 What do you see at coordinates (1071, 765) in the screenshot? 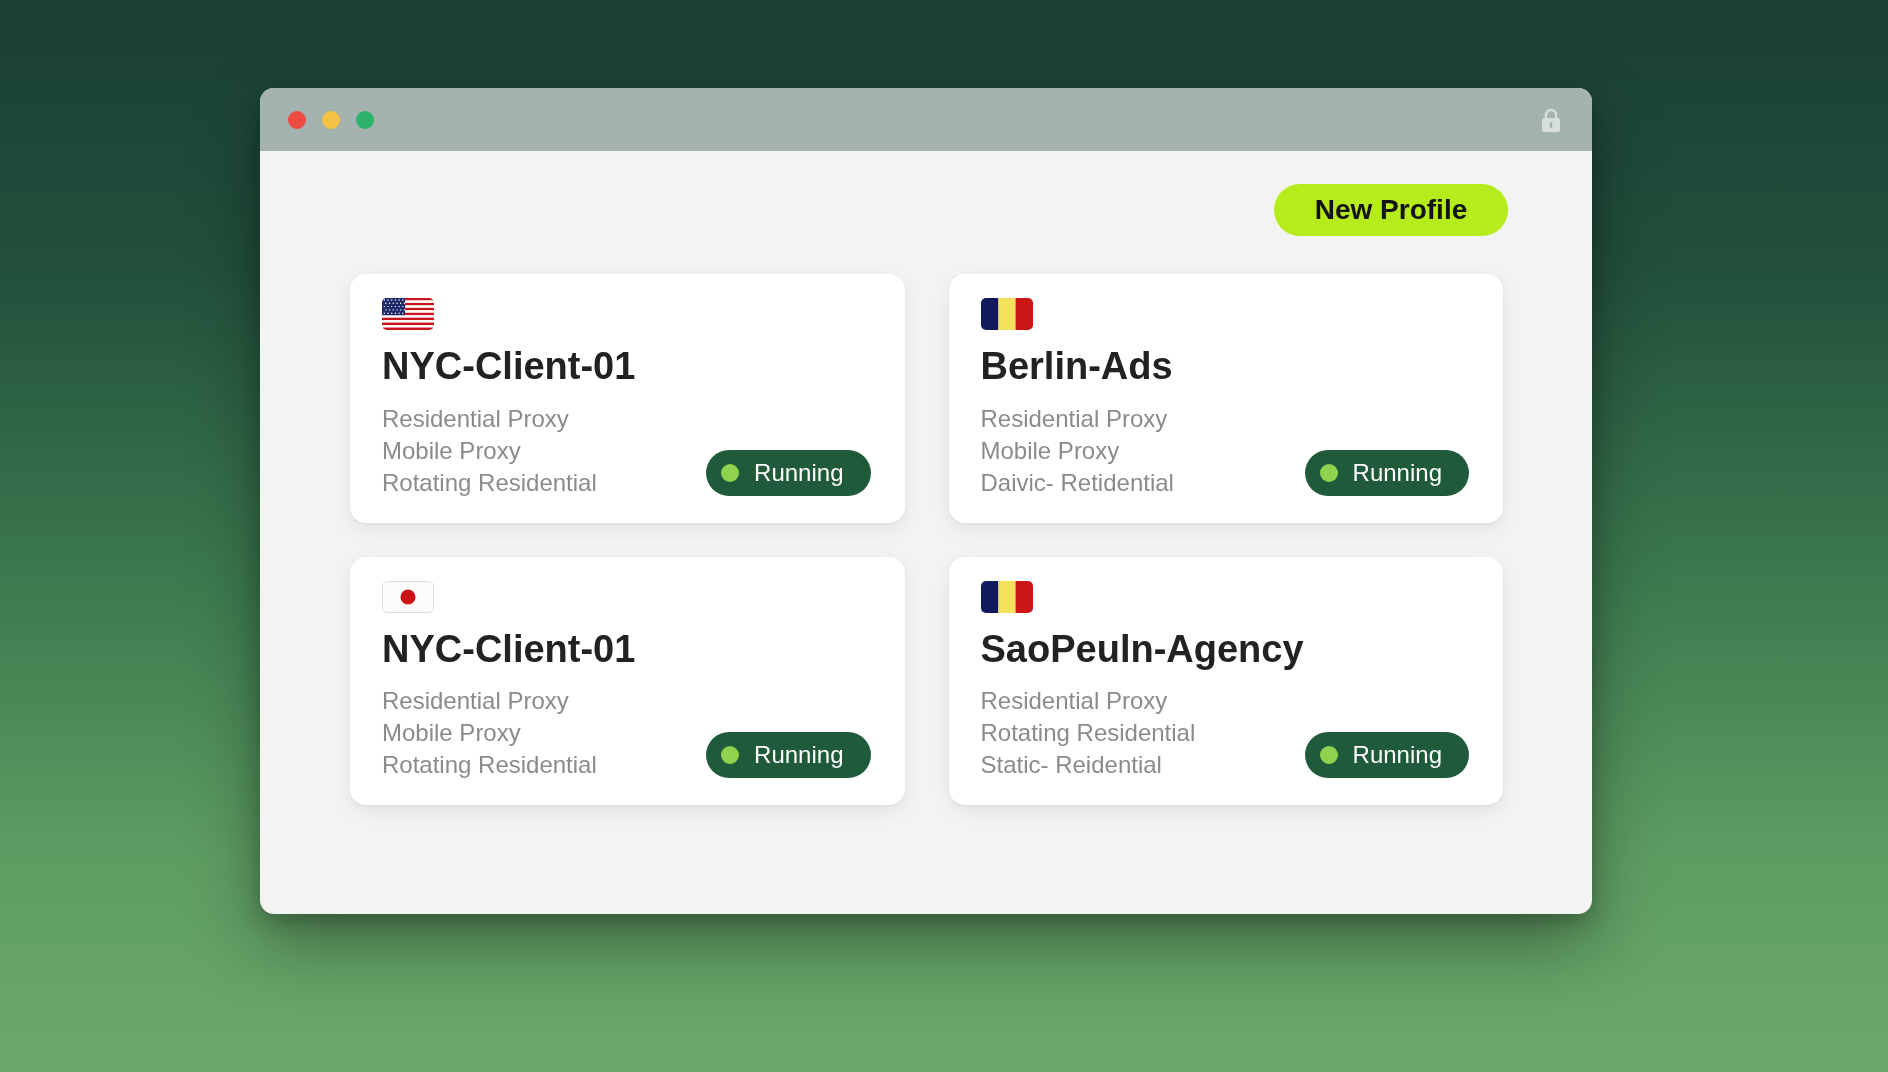
I see `proxy-type-text: Static- Reidential` at bounding box center [1071, 765].